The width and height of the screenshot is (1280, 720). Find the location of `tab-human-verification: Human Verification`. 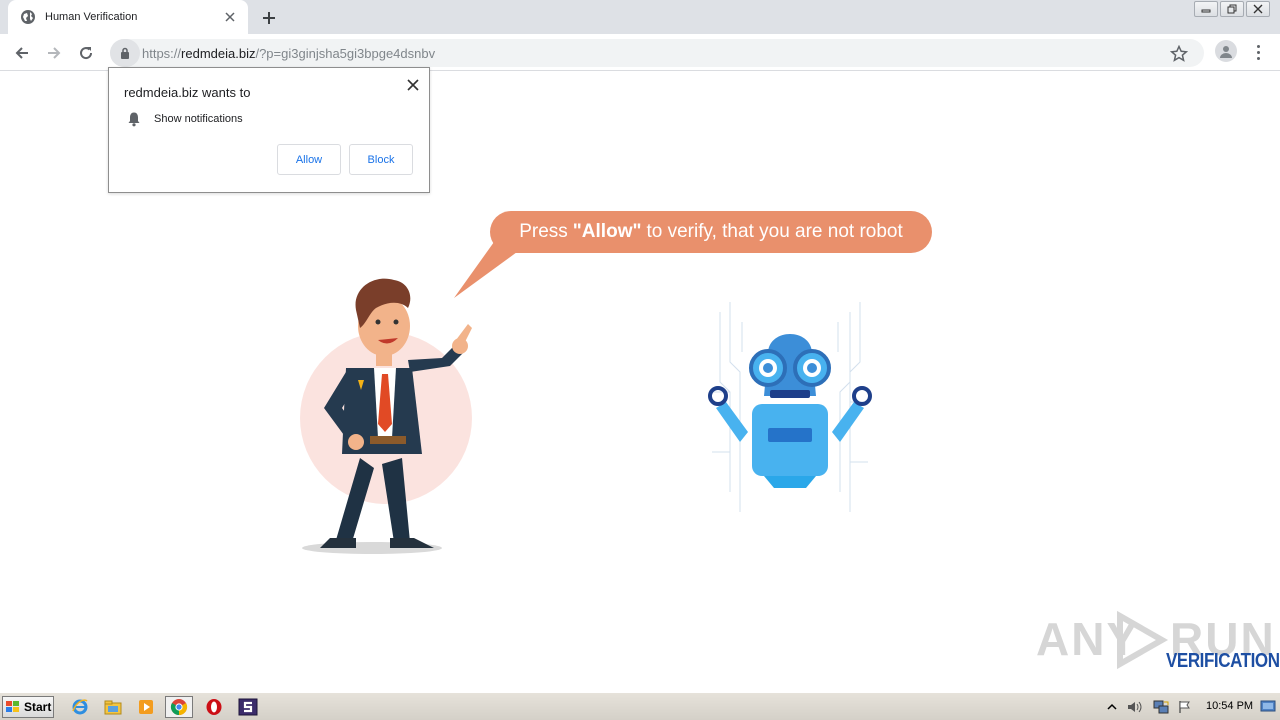

tab-human-verification: Human Verification is located at coordinates (128, 17).